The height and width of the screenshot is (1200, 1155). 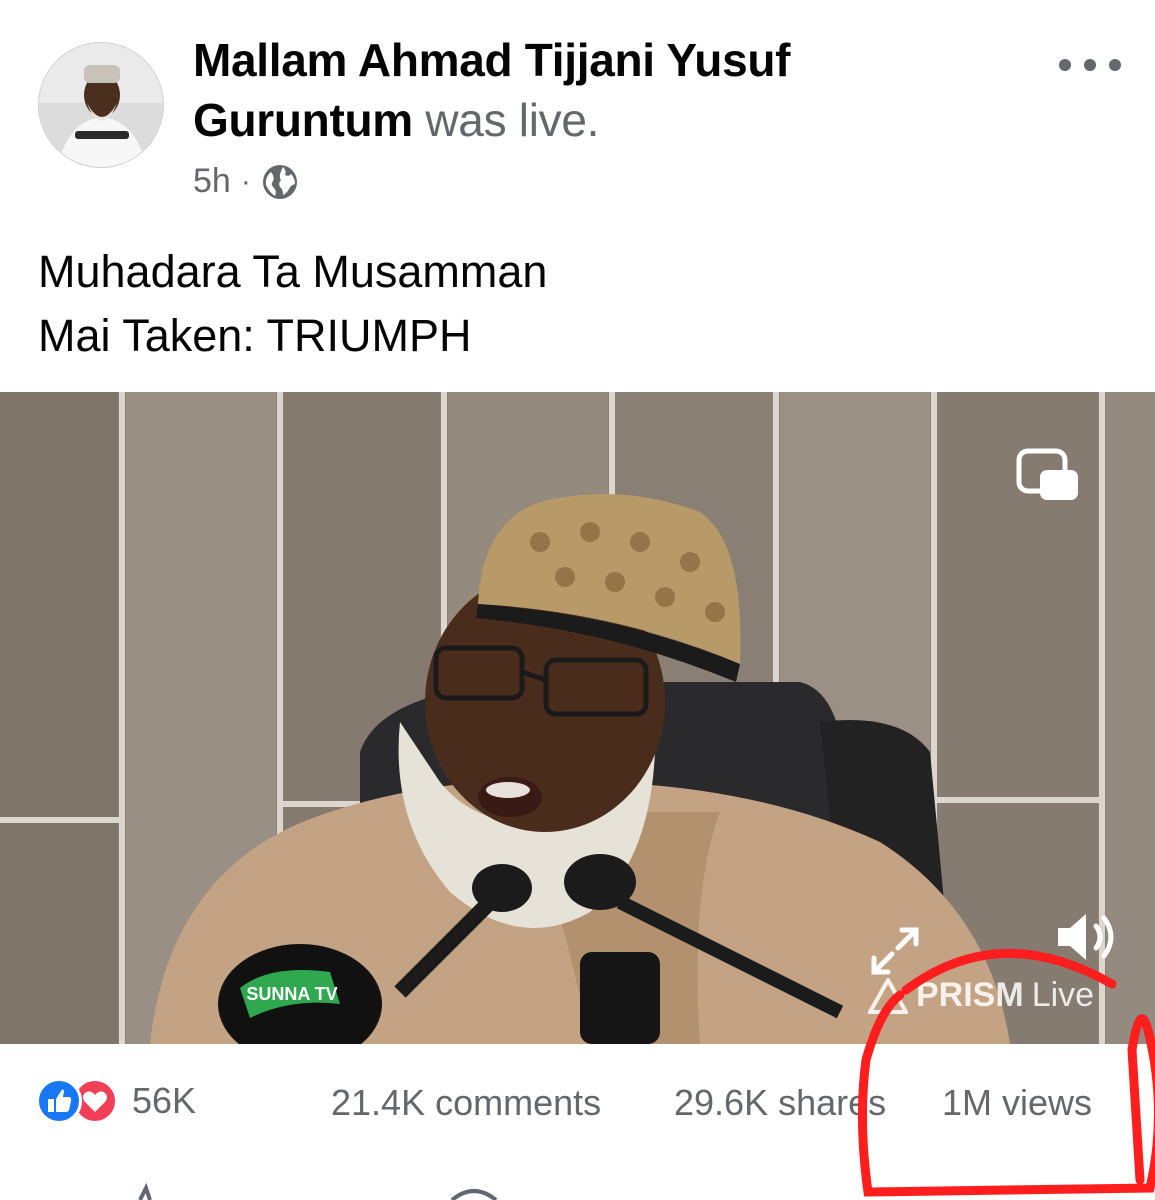 I want to click on caption-line-2: Mai Taken: TRIUMPH, so click(x=255, y=335).